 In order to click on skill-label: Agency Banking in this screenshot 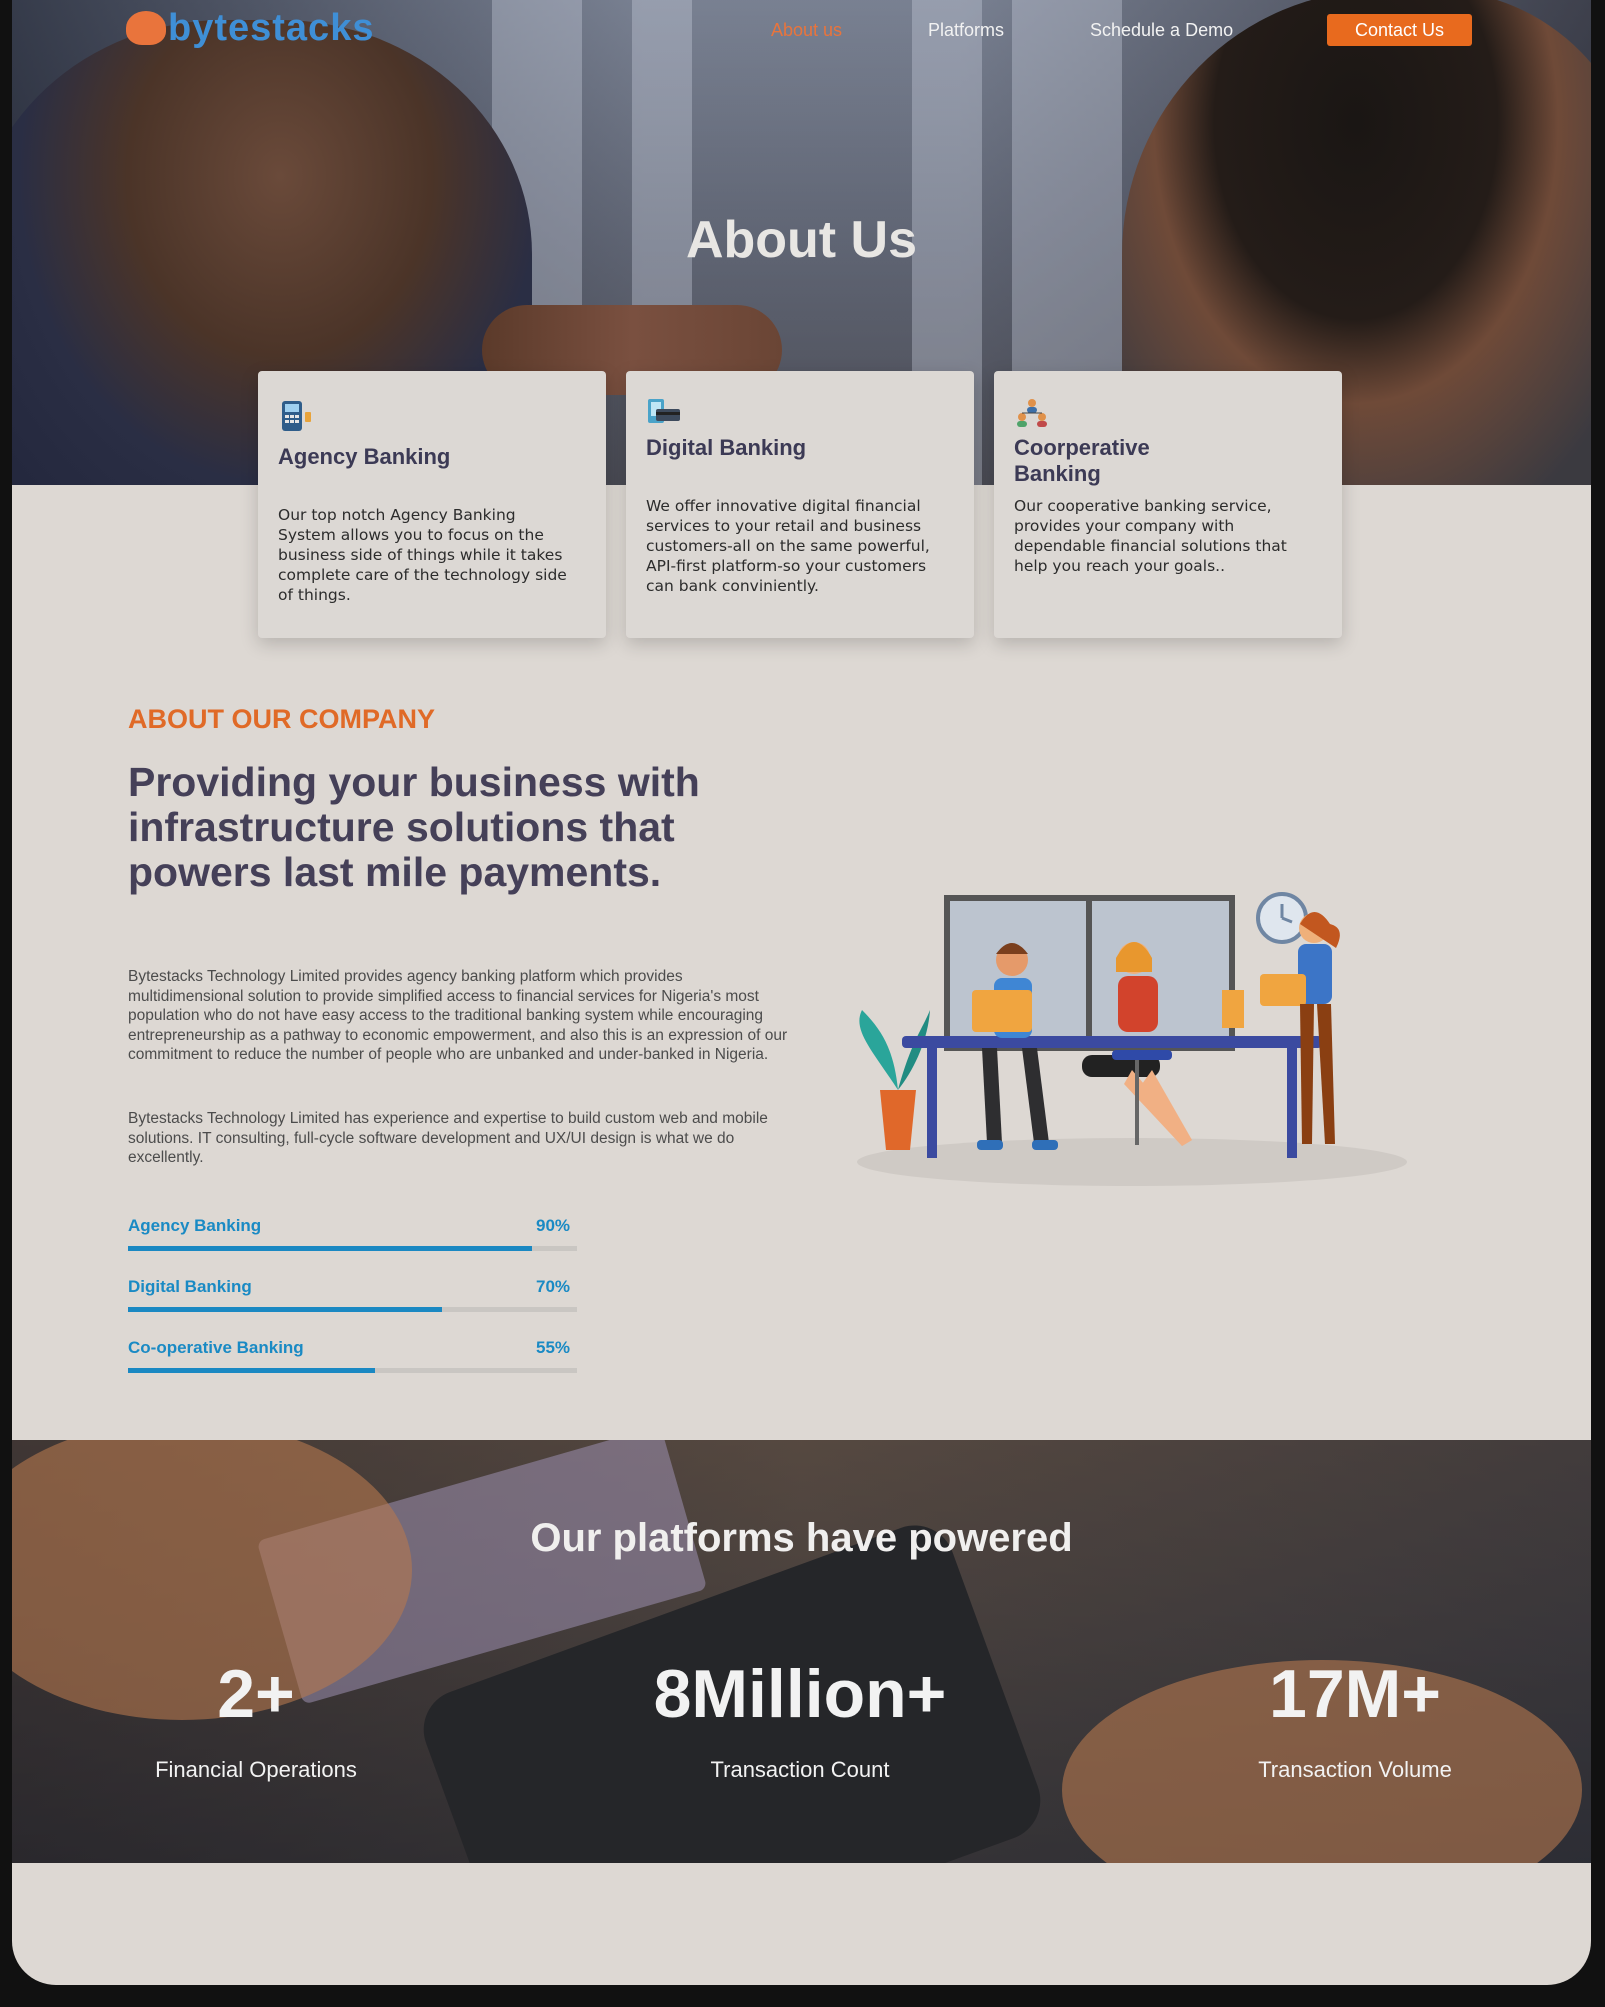, I will do `click(195, 1225)`.